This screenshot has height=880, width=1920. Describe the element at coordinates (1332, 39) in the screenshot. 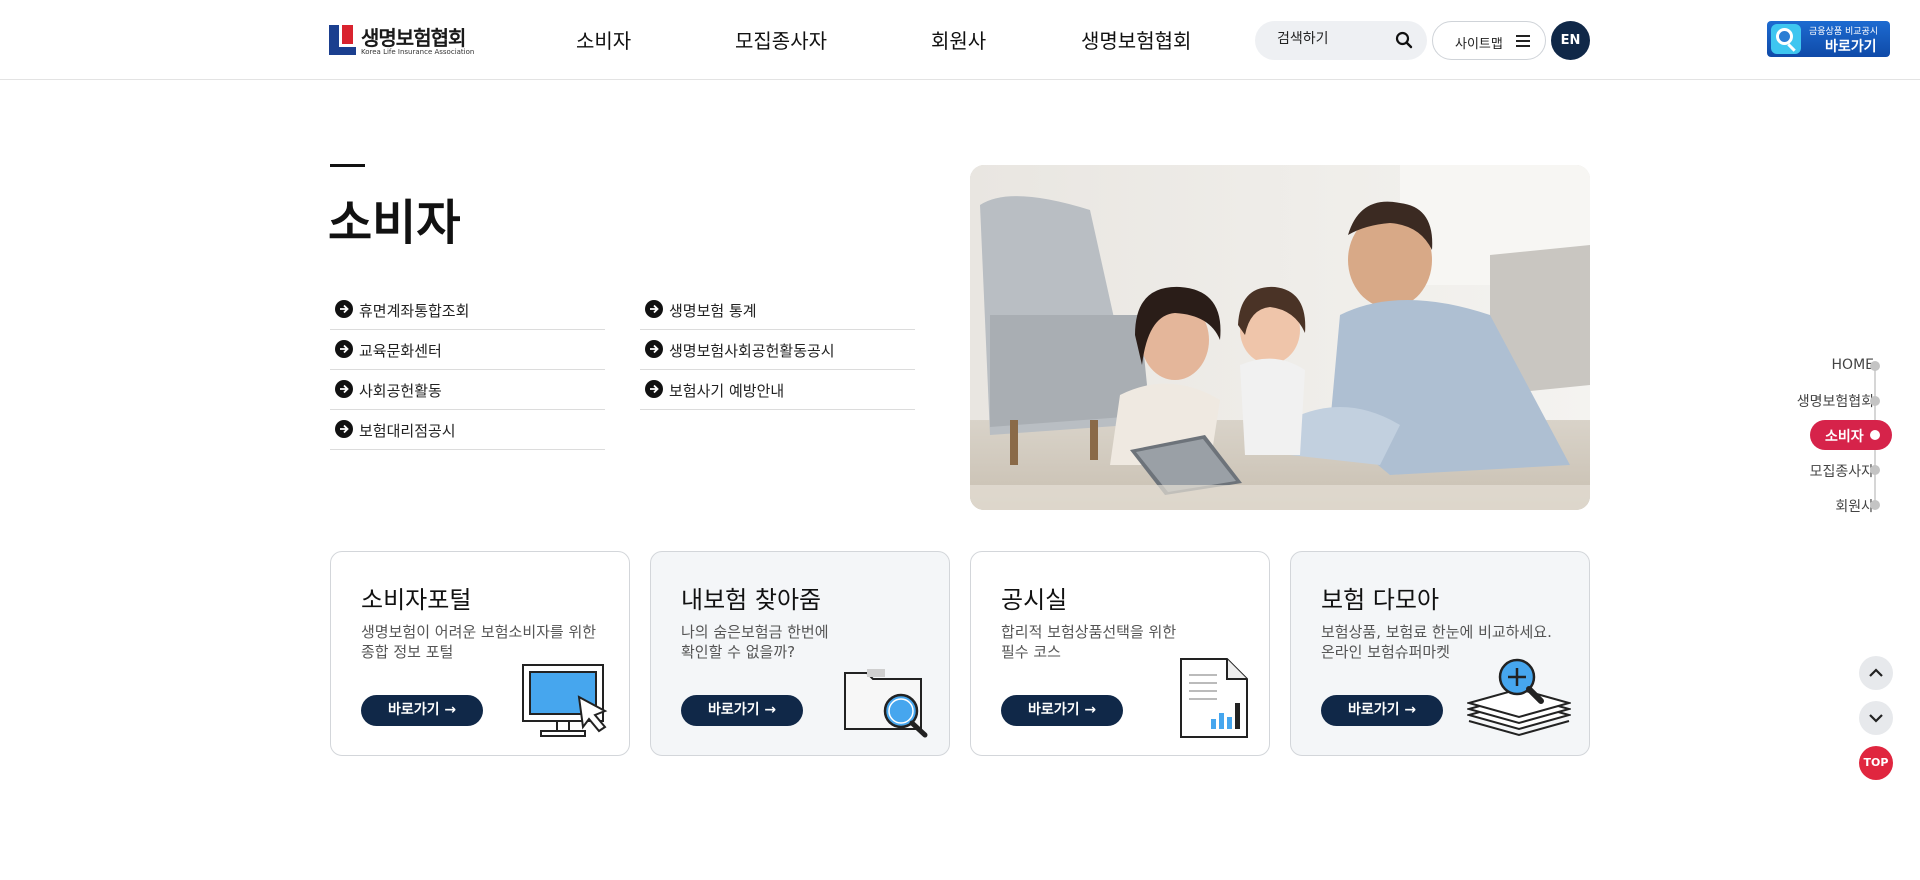

I see `search-input` at that location.